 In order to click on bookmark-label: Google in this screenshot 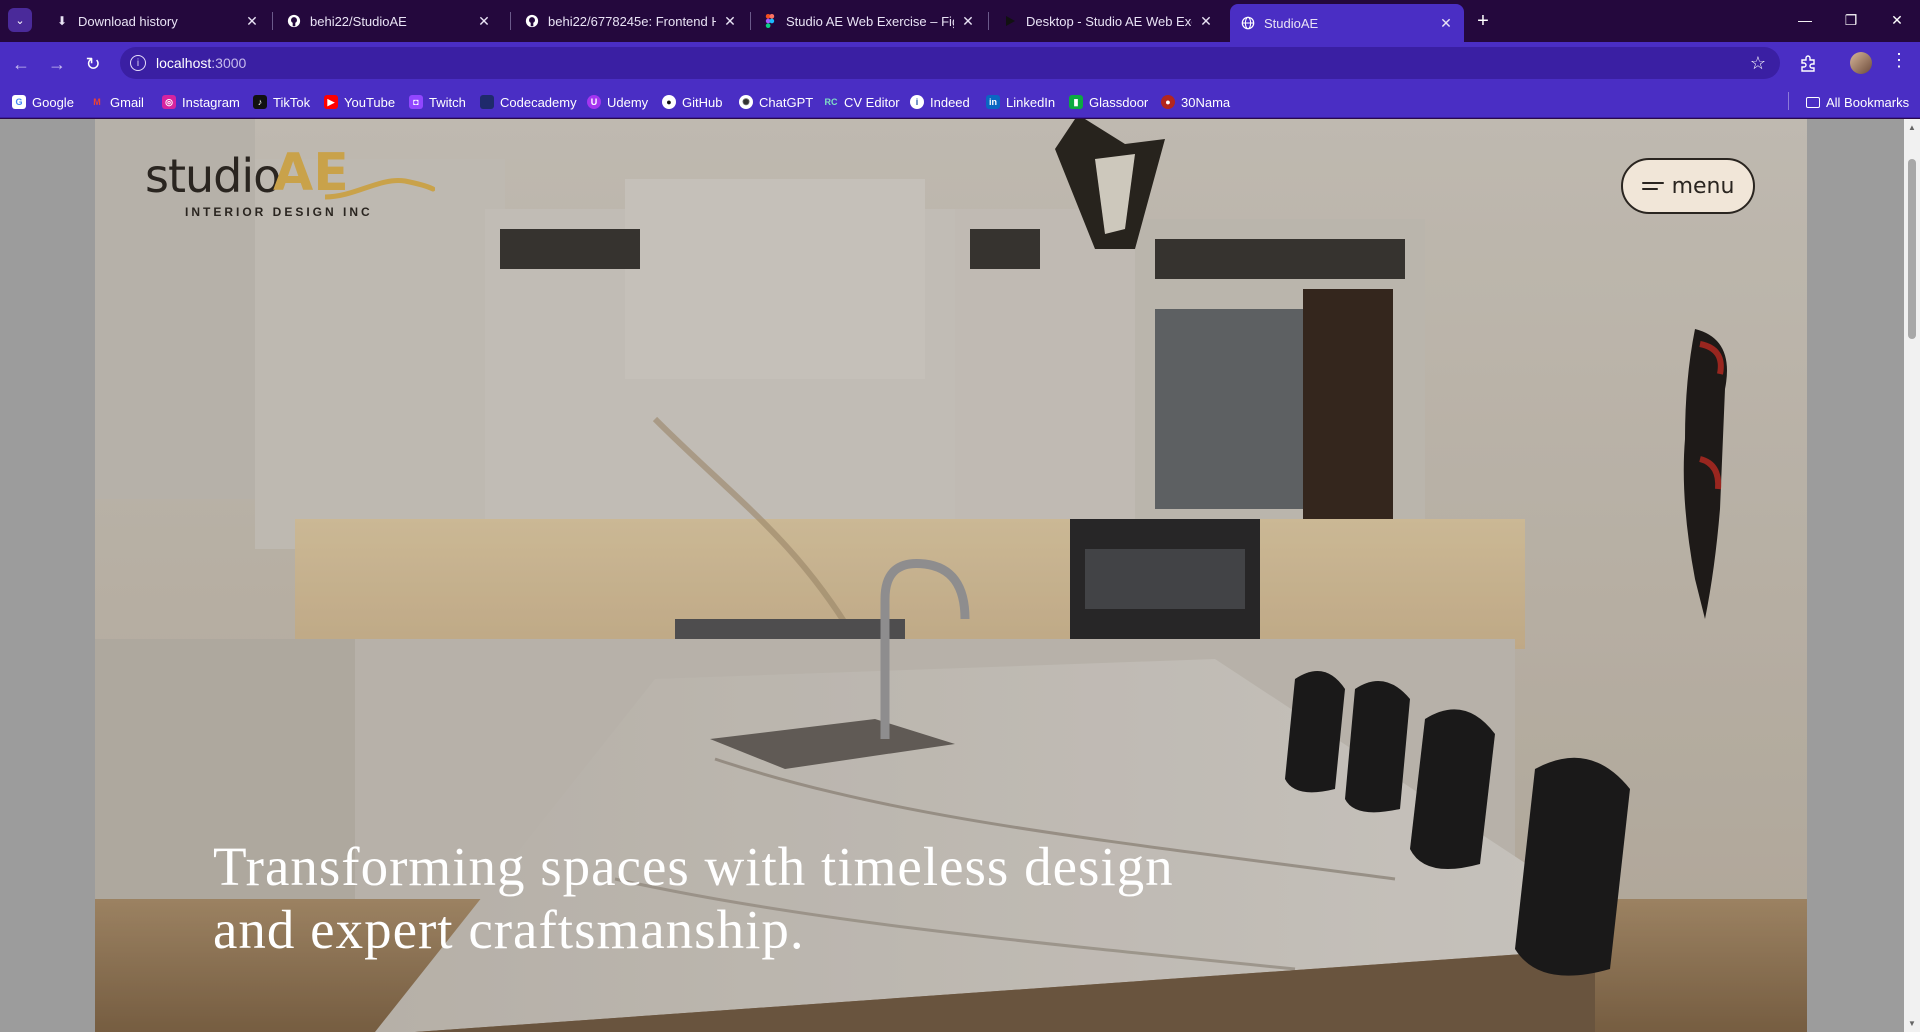, I will do `click(53, 102)`.